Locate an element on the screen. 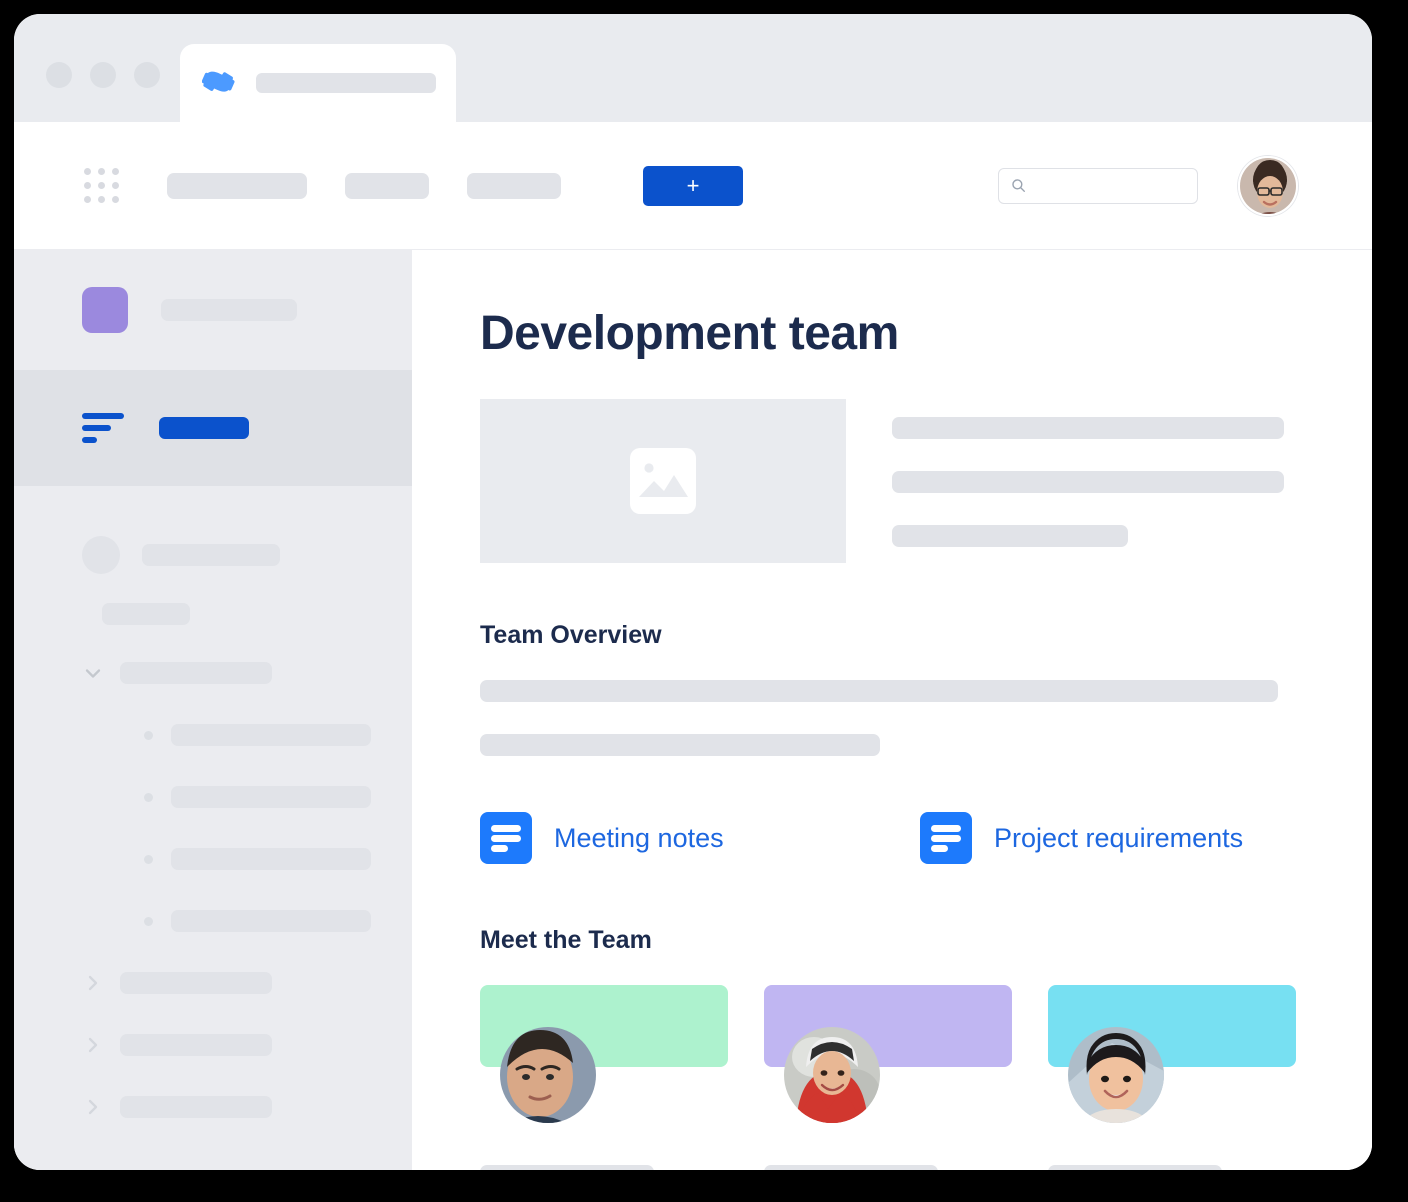 The height and width of the screenshot is (1202, 1408). content-lines-icon is located at coordinates (103, 428).